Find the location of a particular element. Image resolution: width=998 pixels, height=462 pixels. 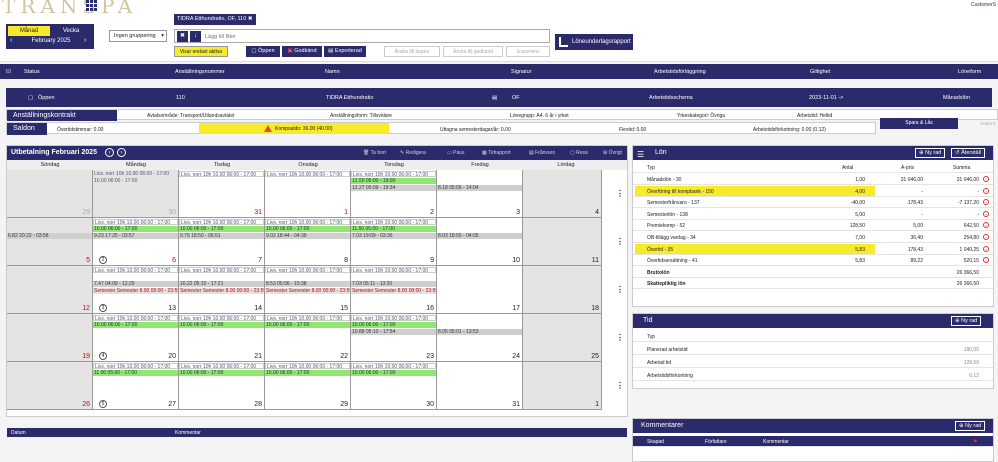

calendar-event: 10.22 05:10 - 17:21 is located at coordinates (221, 284).